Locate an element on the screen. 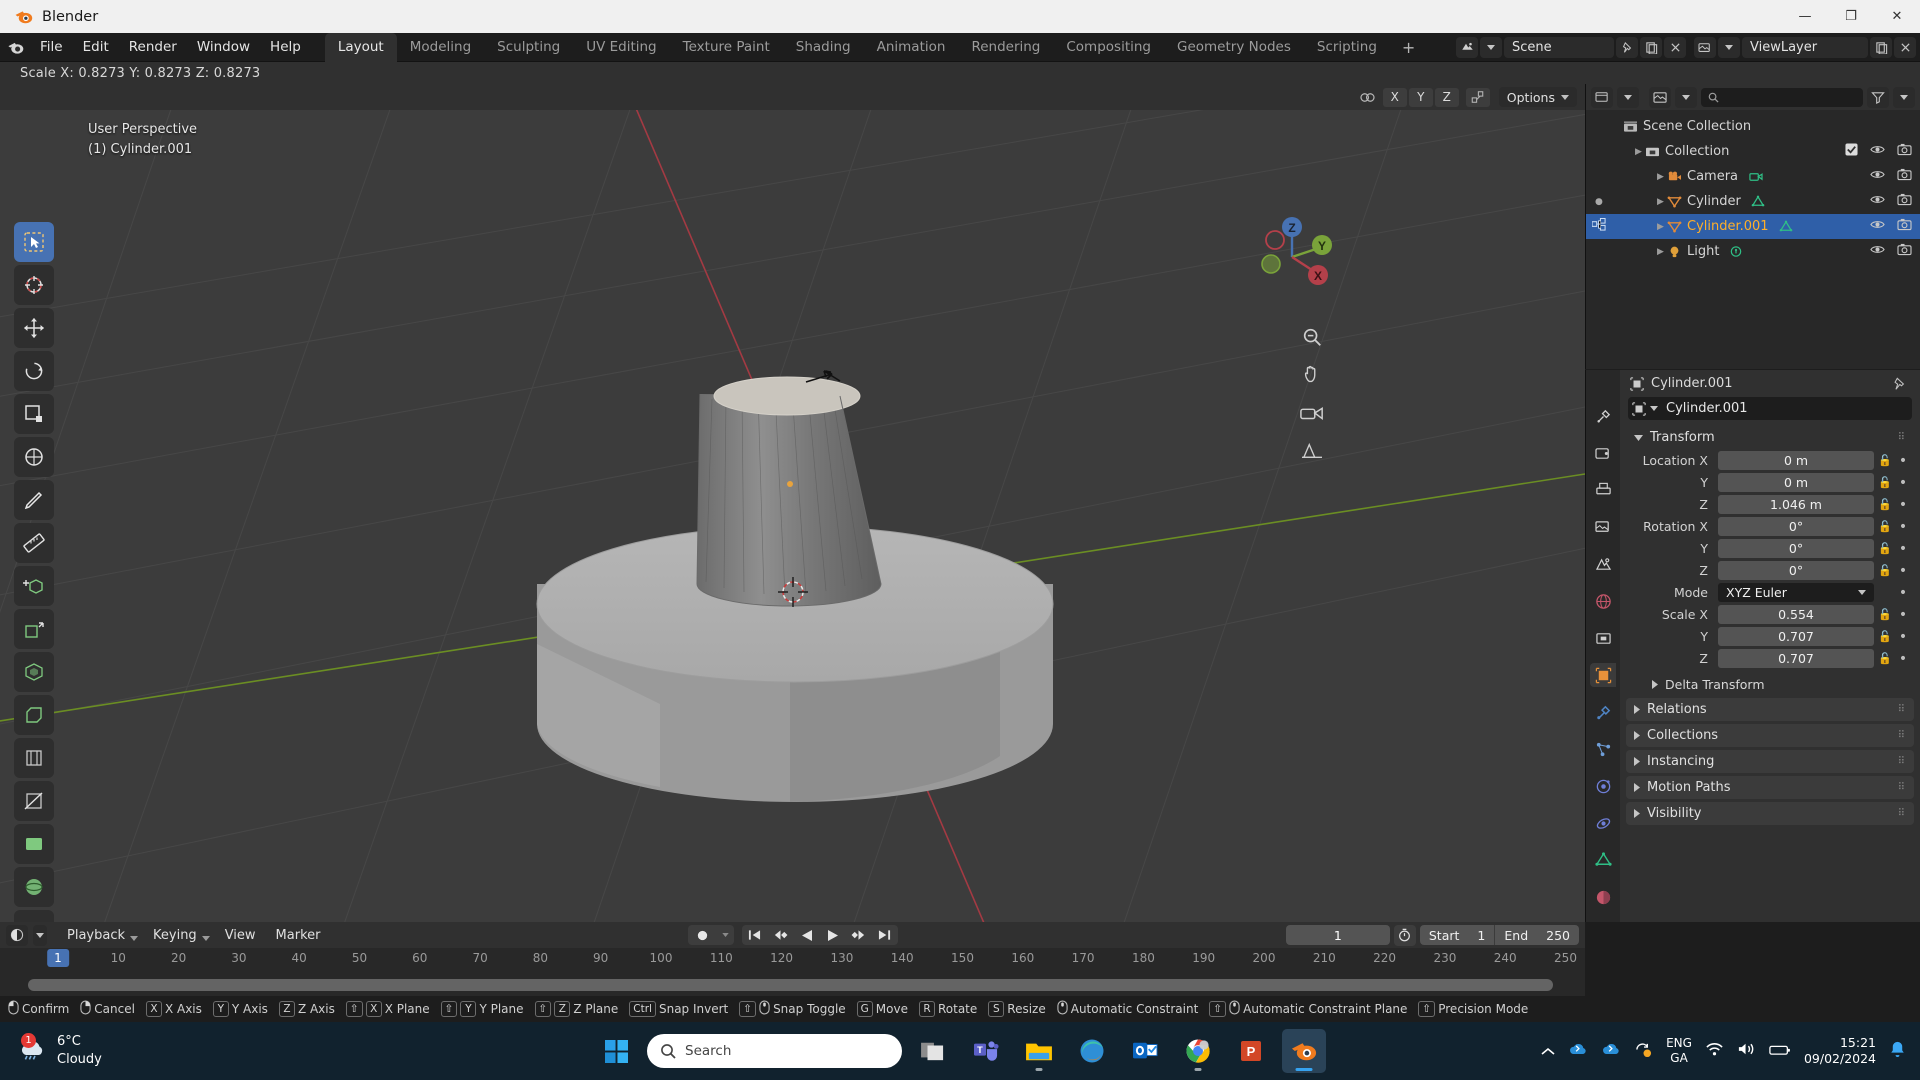  panel-header-motion-paths: Motion Paths ⠿ is located at coordinates (1770, 787).